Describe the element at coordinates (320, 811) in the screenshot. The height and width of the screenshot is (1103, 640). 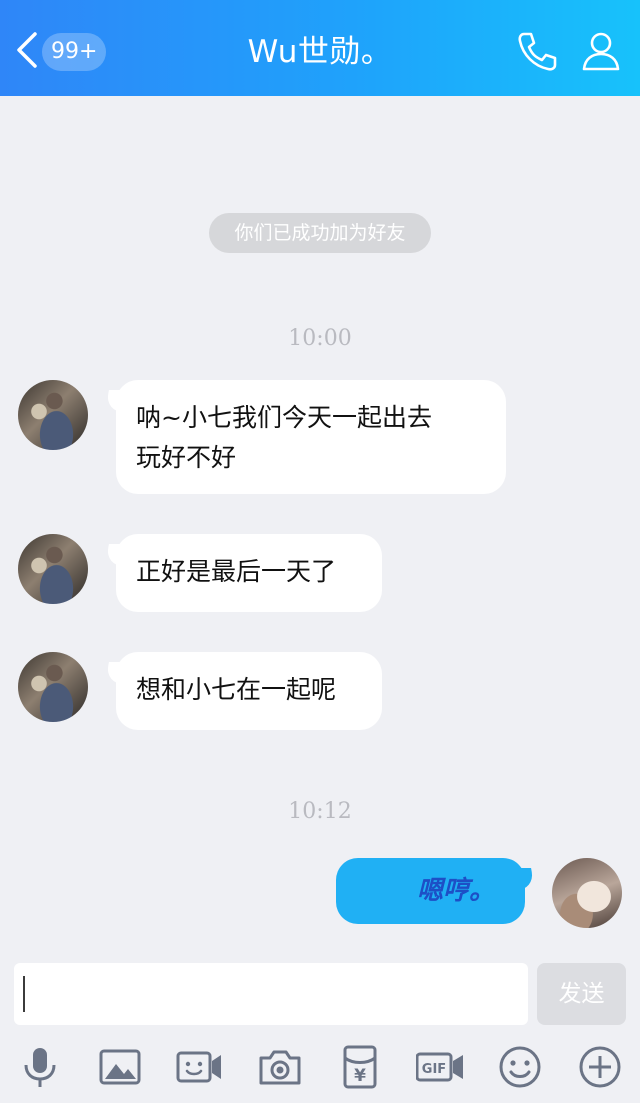
I see `timestamp: 10:12` at that location.